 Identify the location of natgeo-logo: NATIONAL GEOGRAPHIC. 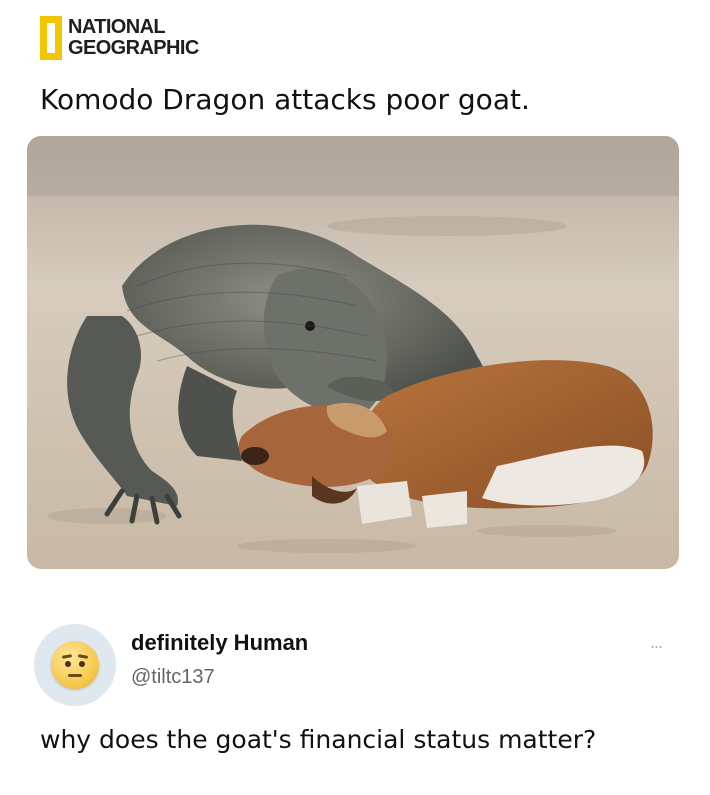
(119, 38).